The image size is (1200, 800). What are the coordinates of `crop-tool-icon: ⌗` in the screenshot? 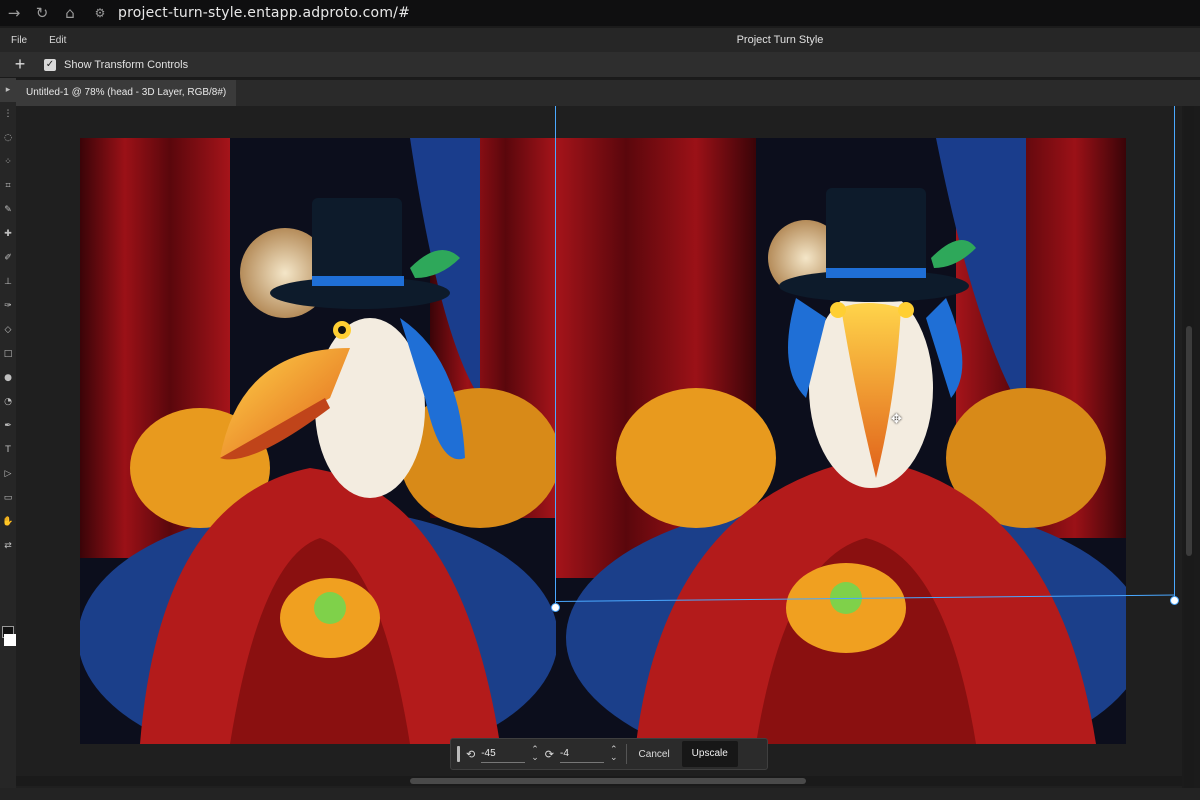 It's located at (8, 186).